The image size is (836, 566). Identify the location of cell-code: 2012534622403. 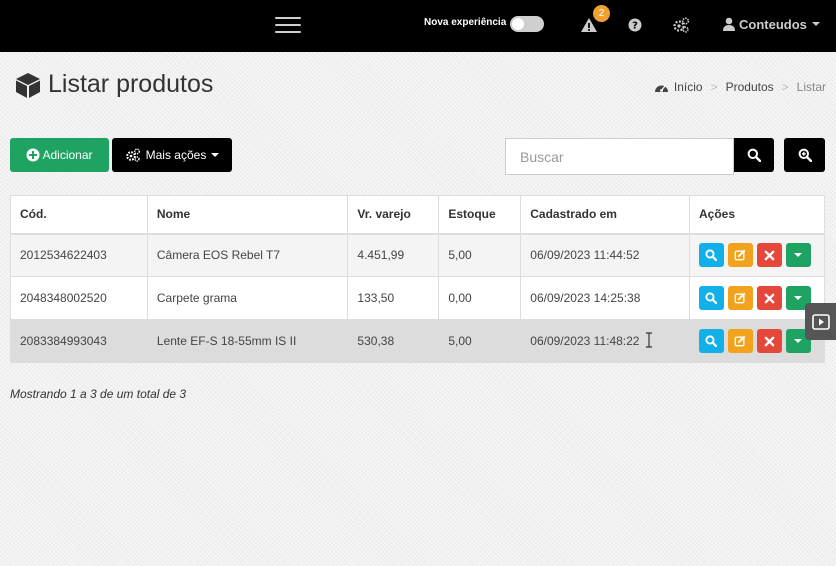
(79, 255).